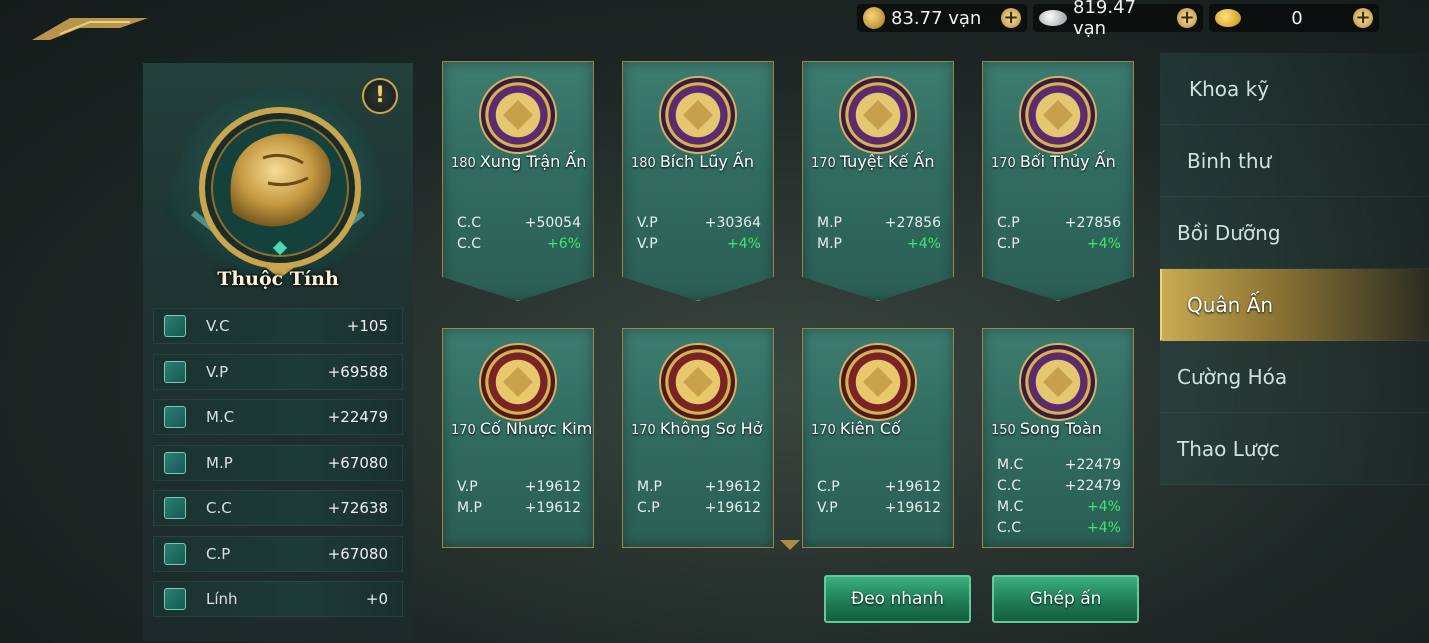 The height and width of the screenshot is (643, 1429). What do you see at coordinates (1060, 428) in the screenshot?
I see `seal-name: Song Toàn` at bounding box center [1060, 428].